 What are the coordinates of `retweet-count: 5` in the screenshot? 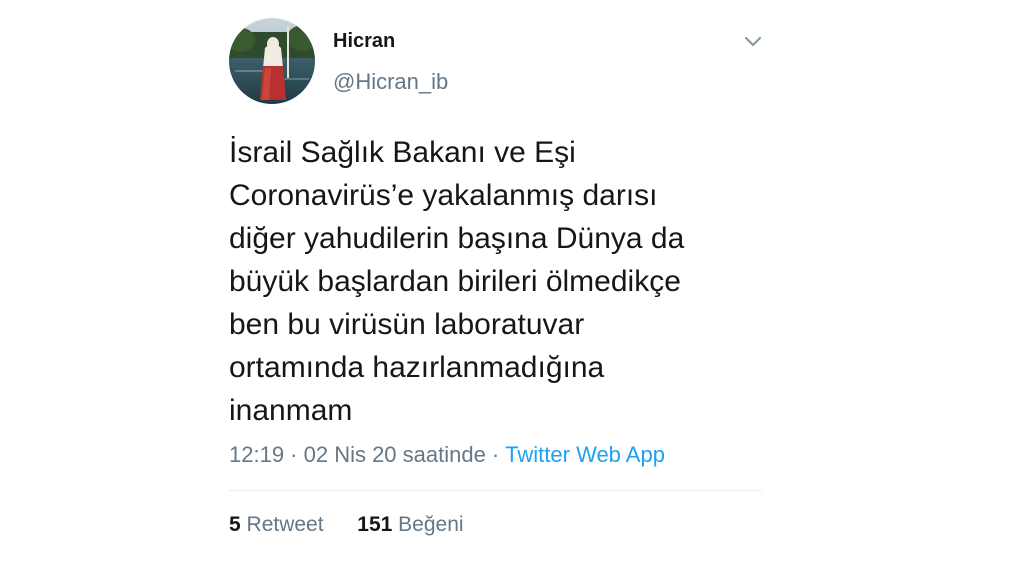 It's located at (235, 524).